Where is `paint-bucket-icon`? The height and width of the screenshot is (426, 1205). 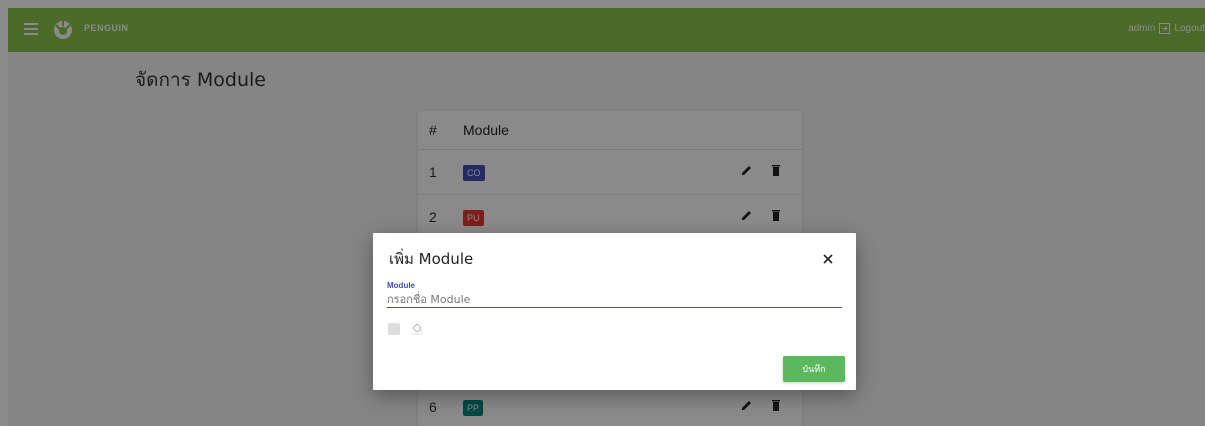
paint-bucket-icon is located at coordinates (417, 328).